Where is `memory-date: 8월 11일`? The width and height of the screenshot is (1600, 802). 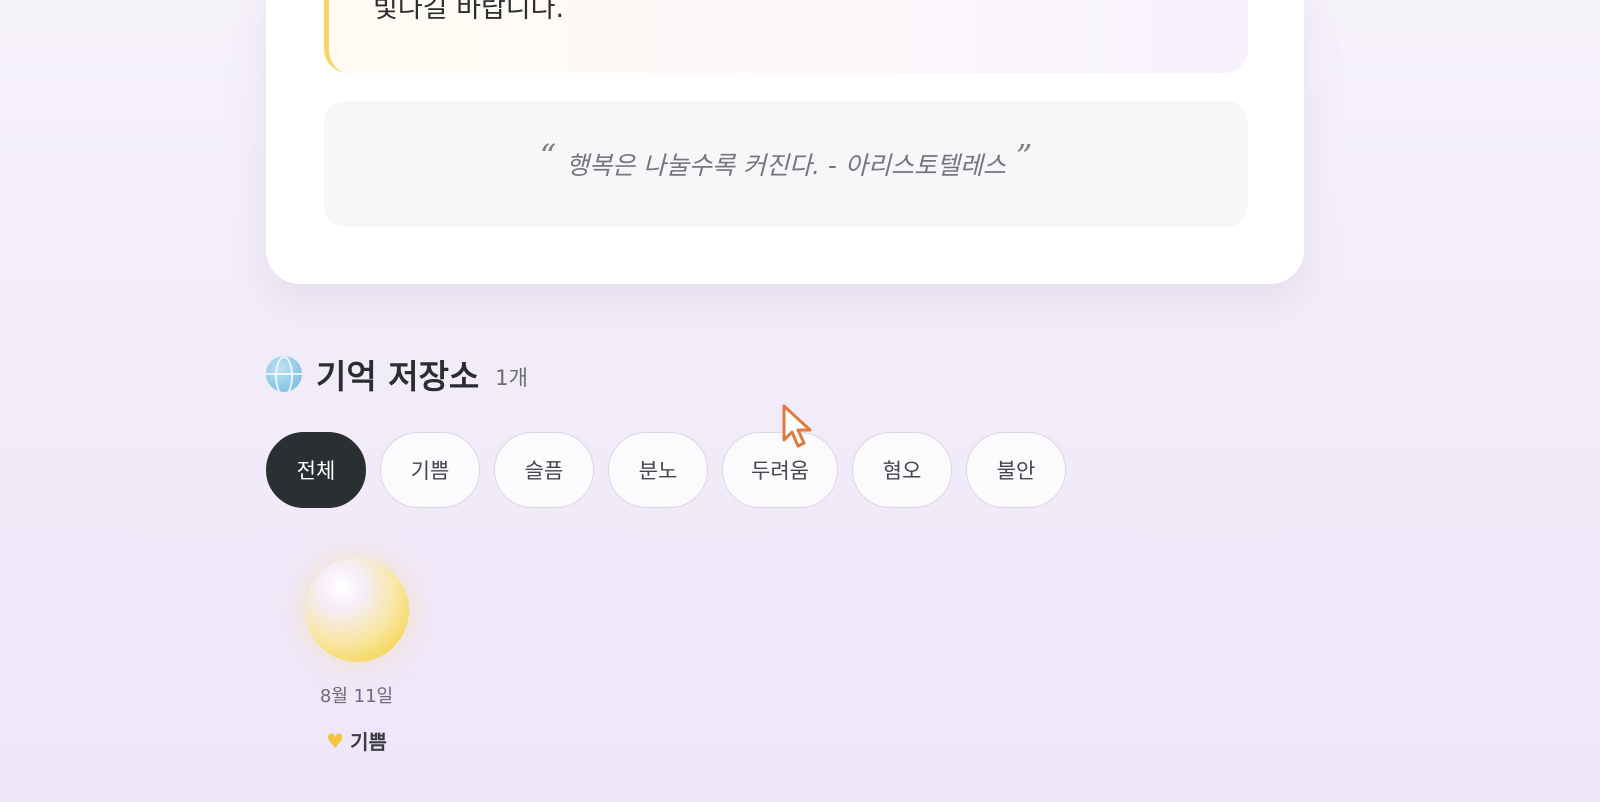 memory-date: 8월 11일 is located at coordinates (356, 696).